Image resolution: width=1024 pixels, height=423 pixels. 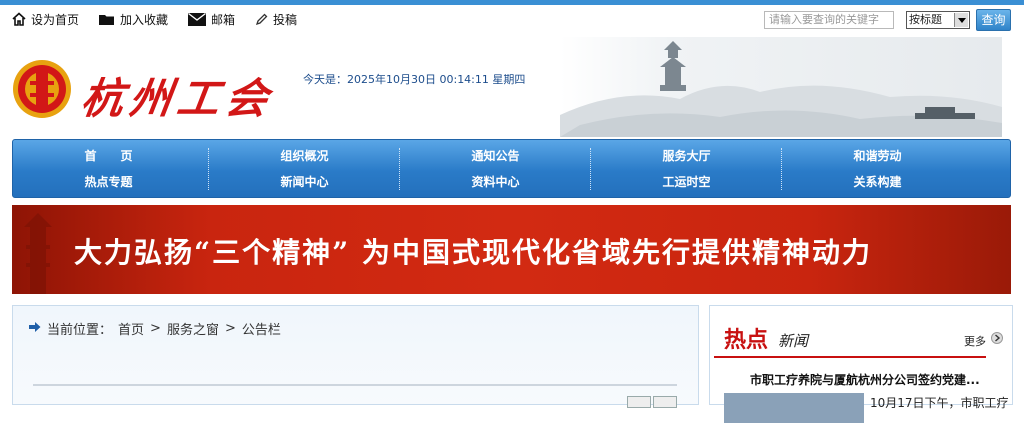 I want to click on mailbox-label: 邮箱, so click(x=223, y=19).